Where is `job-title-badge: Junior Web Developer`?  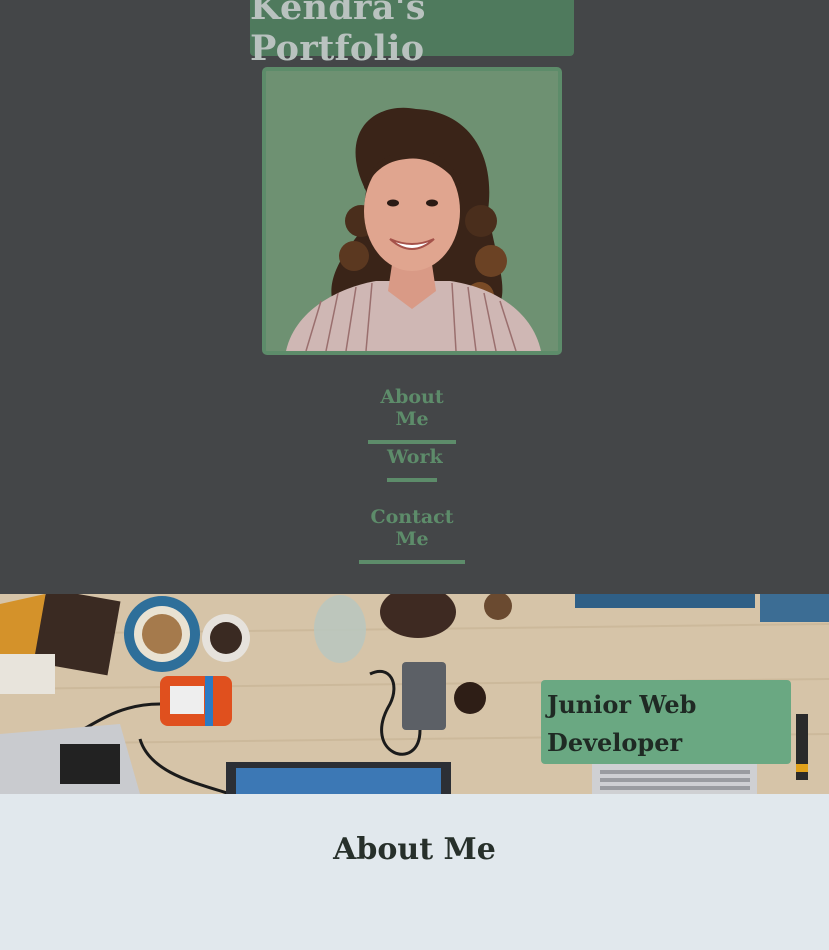
job-title-badge: Junior Web Developer is located at coordinates (666, 722).